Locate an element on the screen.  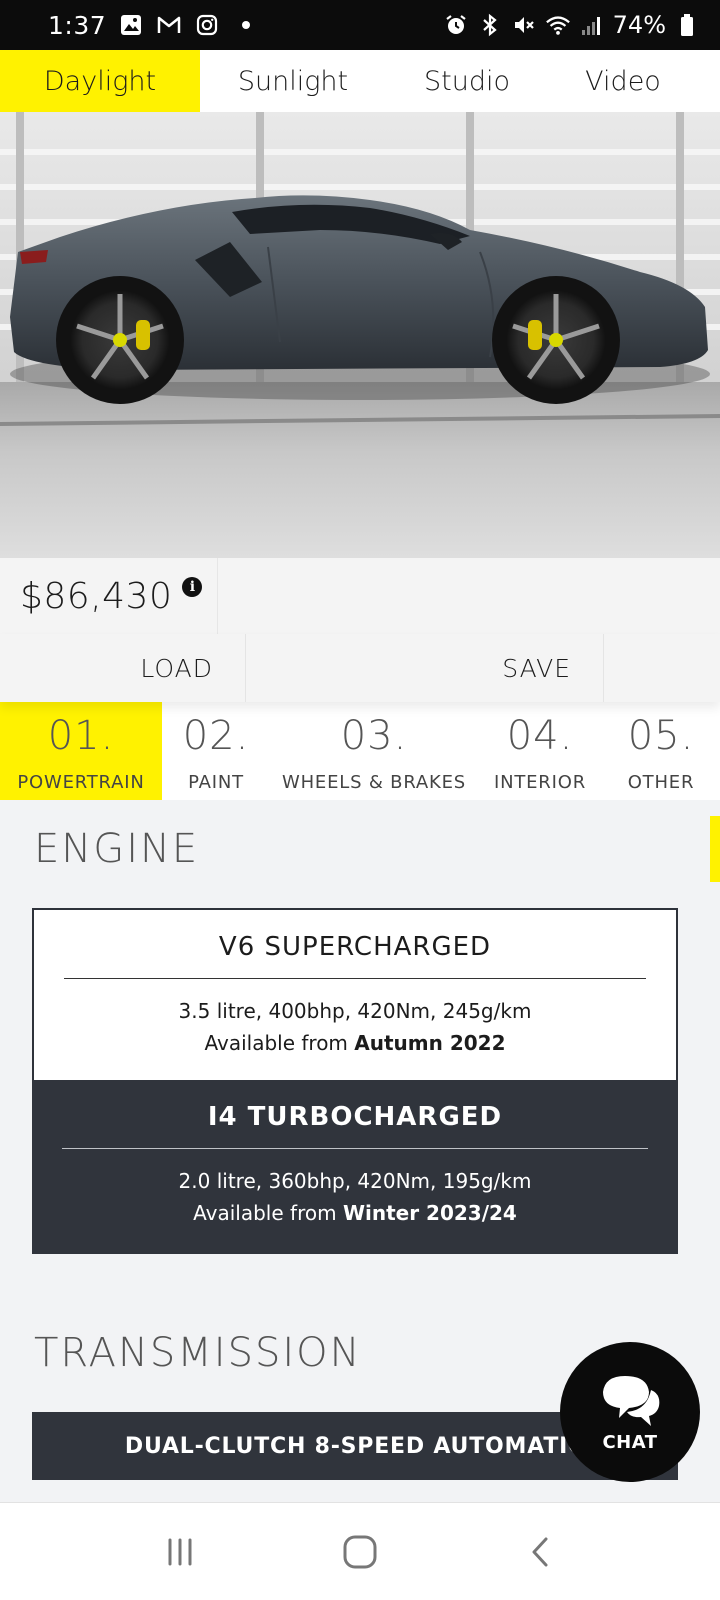
tab-video: Video is located at coordinates (623, 81).